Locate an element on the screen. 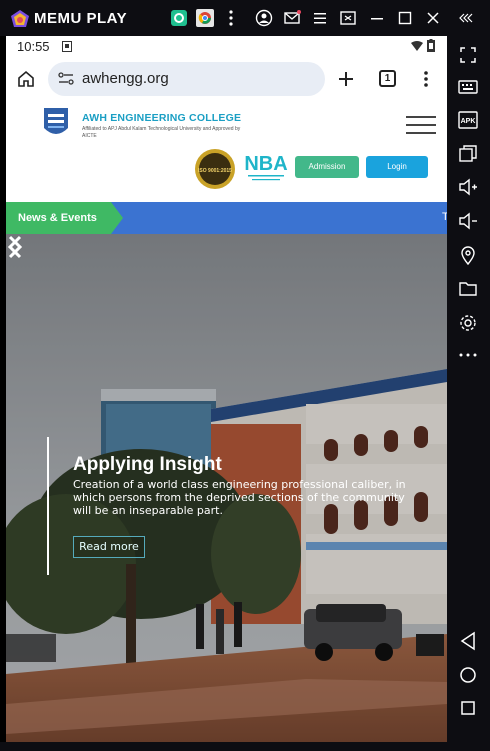 The height and width of the screenshot is (751, 490). chrome-icon is located at coordinates (205, 18).